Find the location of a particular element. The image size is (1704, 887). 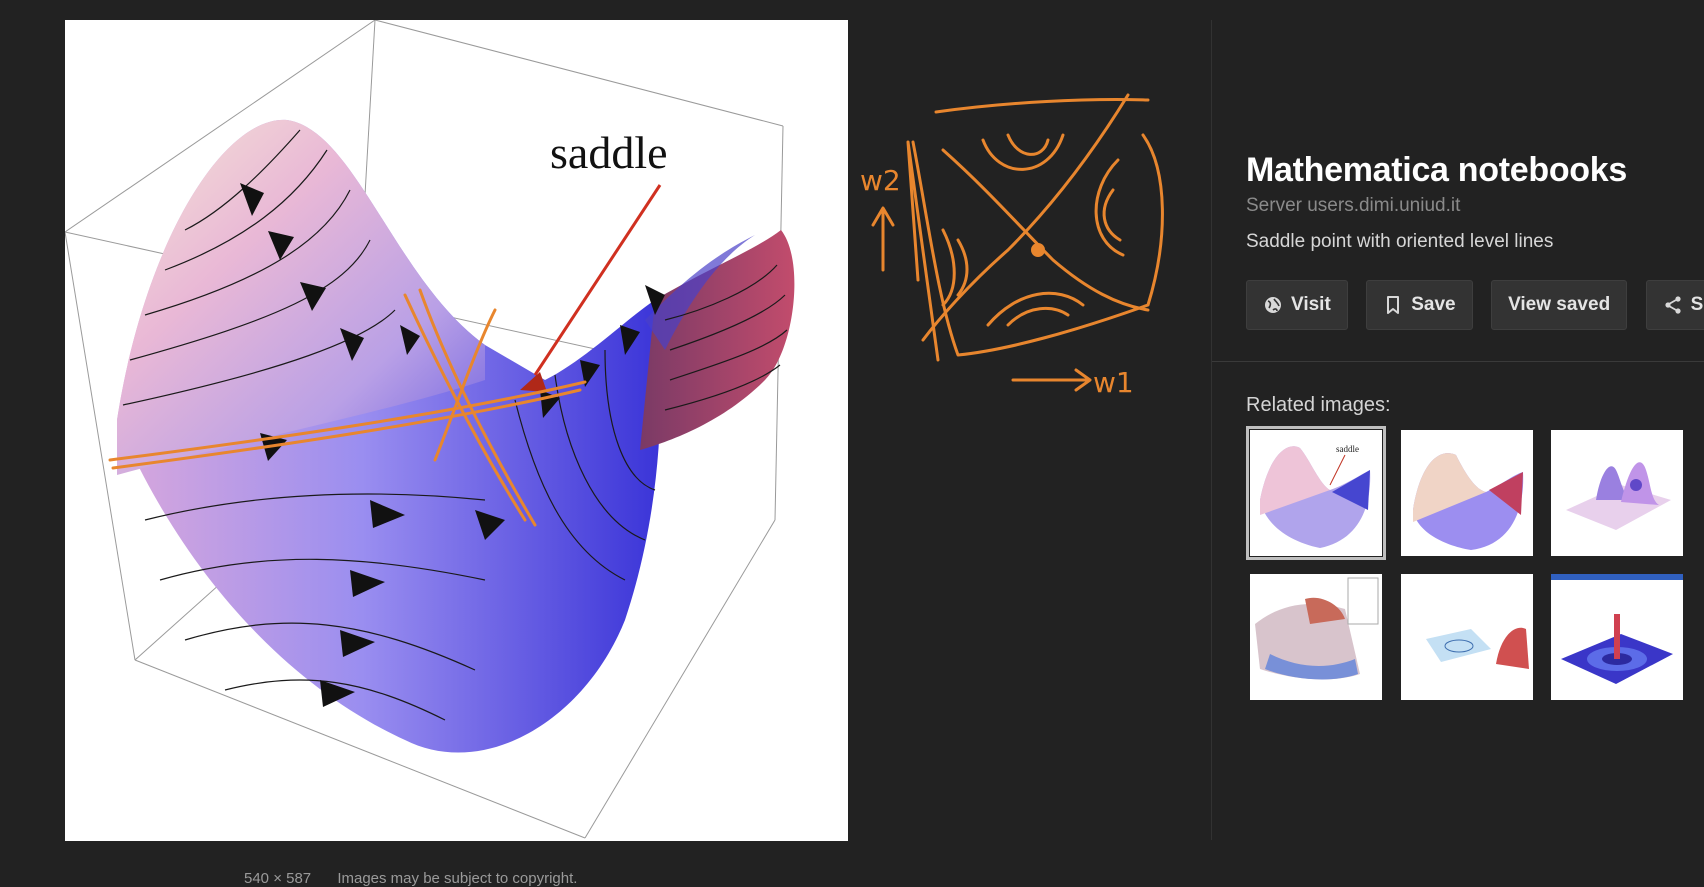

saddle-label: saddle is located at coordinates (609, 152).